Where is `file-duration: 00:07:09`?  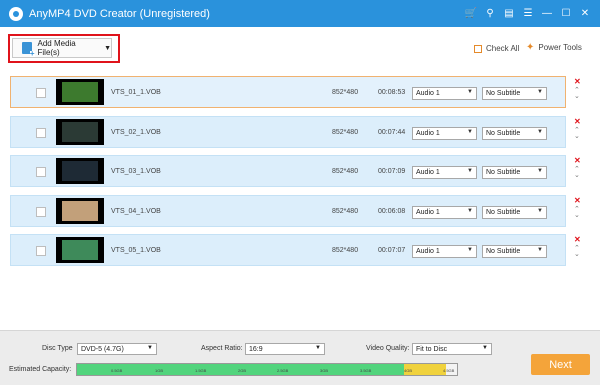
file-duration: 00:07:09 is located at coordinates (392, 171).